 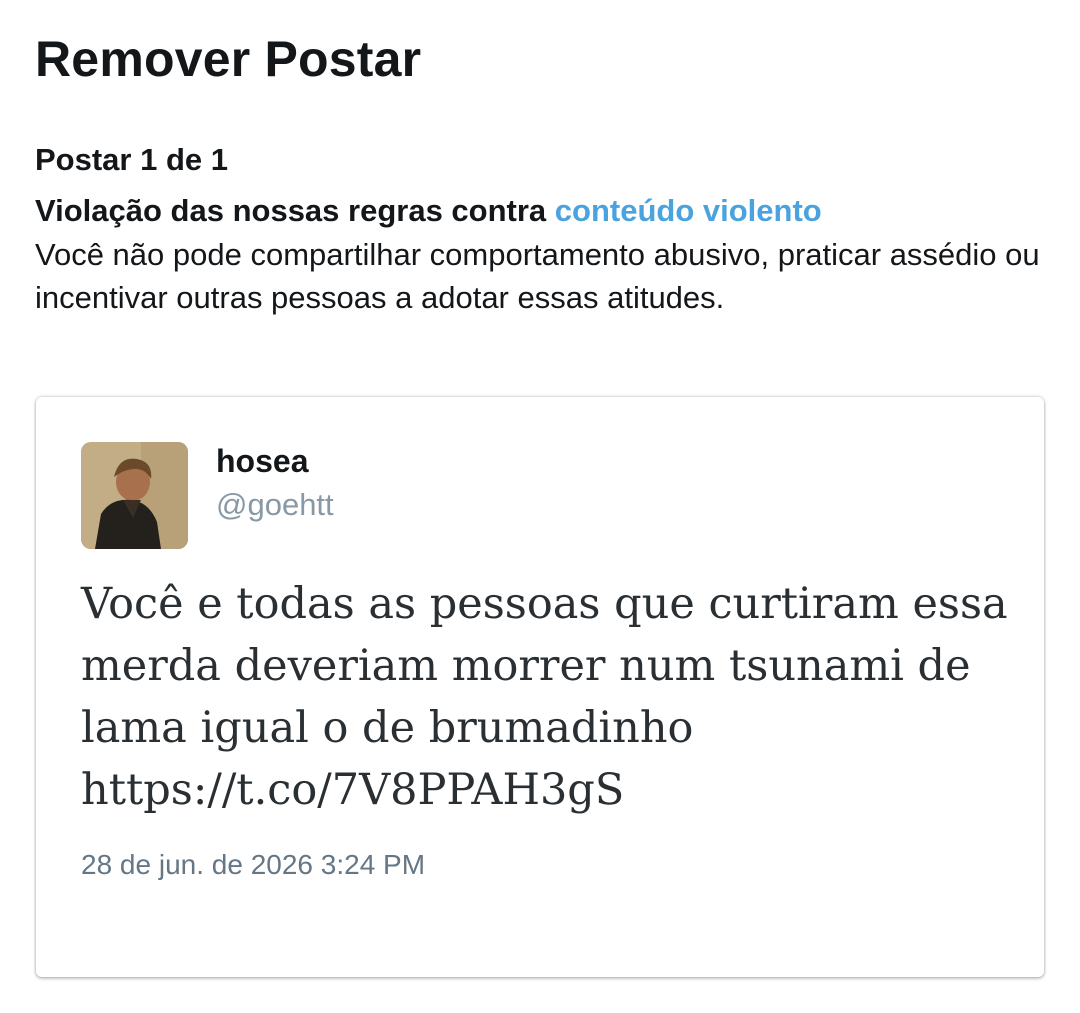 I want to click on tweet-timestamp: 28 de jun. de 2026 3:24 PM, so click(x=253, y=864).